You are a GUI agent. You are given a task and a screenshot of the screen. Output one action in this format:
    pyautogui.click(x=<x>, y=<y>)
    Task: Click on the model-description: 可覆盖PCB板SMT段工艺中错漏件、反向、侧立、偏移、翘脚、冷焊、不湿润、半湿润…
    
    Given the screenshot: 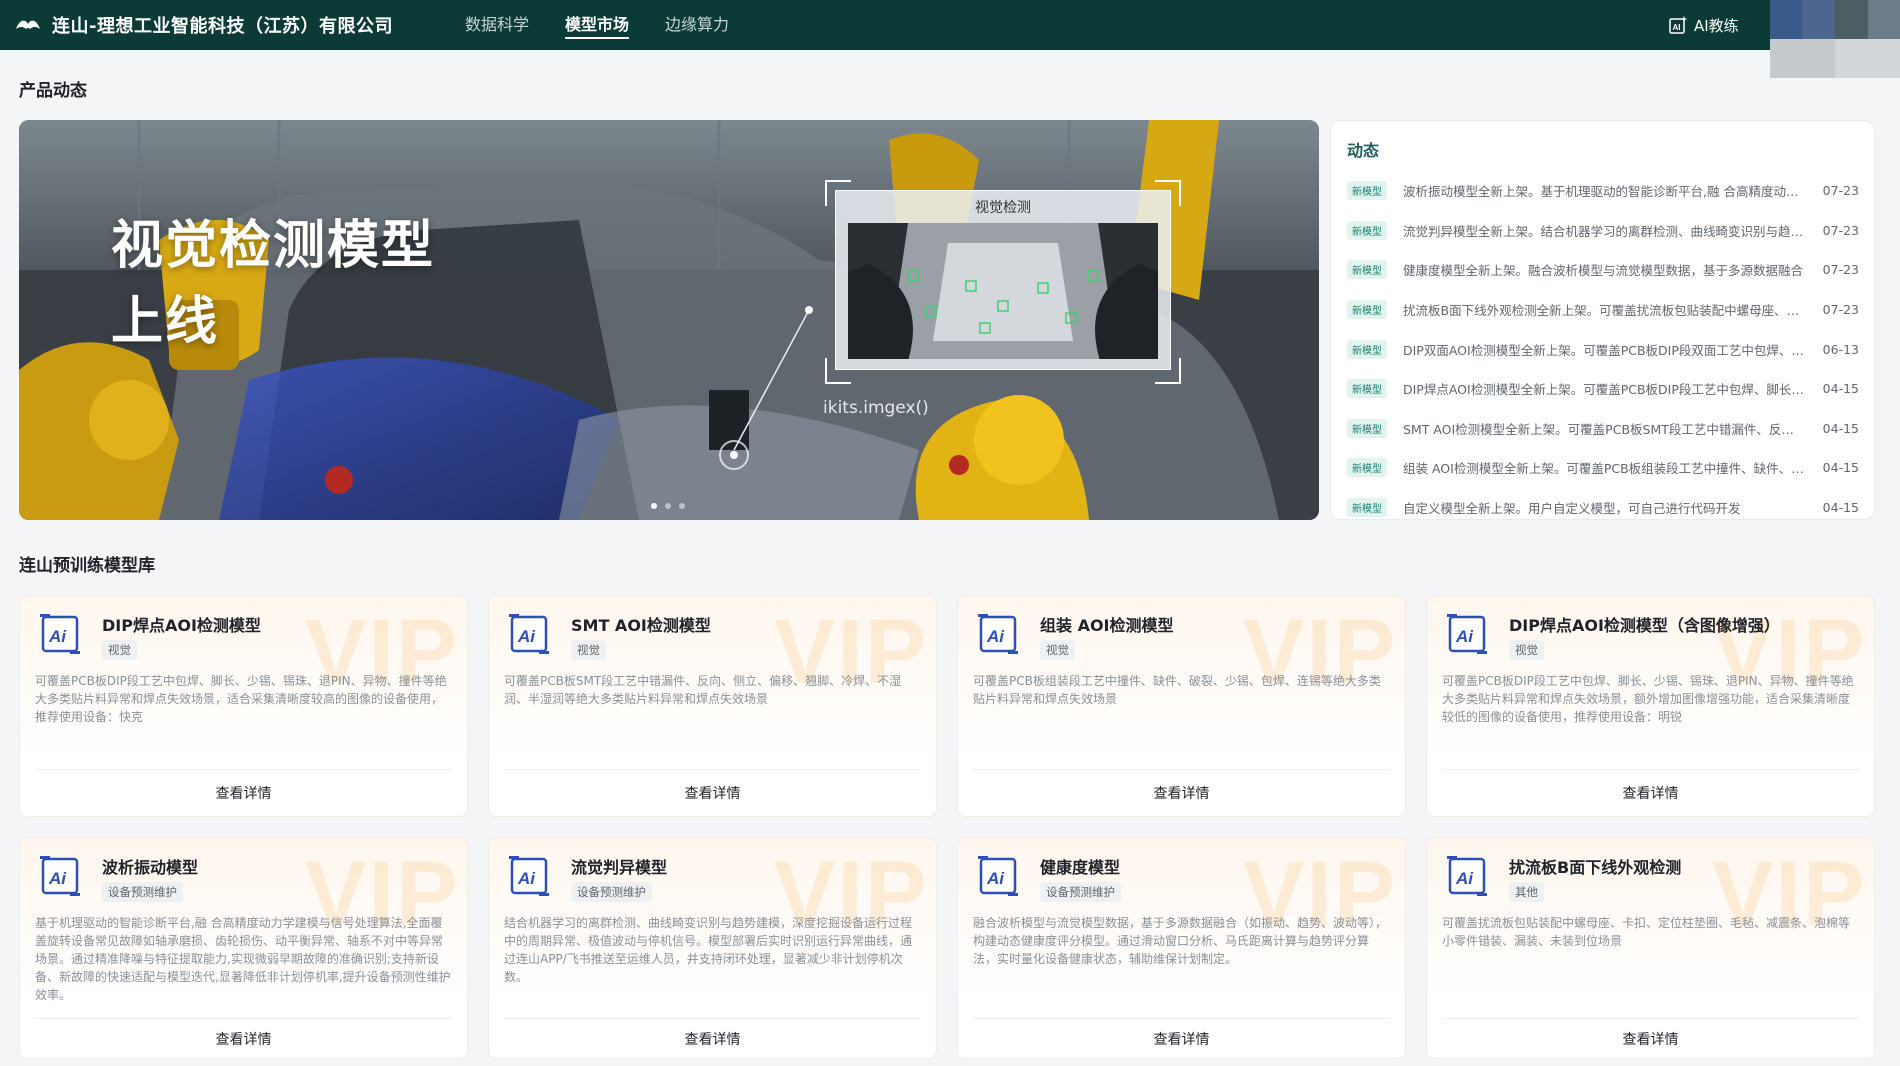 What is the action you would take?
    pyautogui.click(x=703, y=690)
    